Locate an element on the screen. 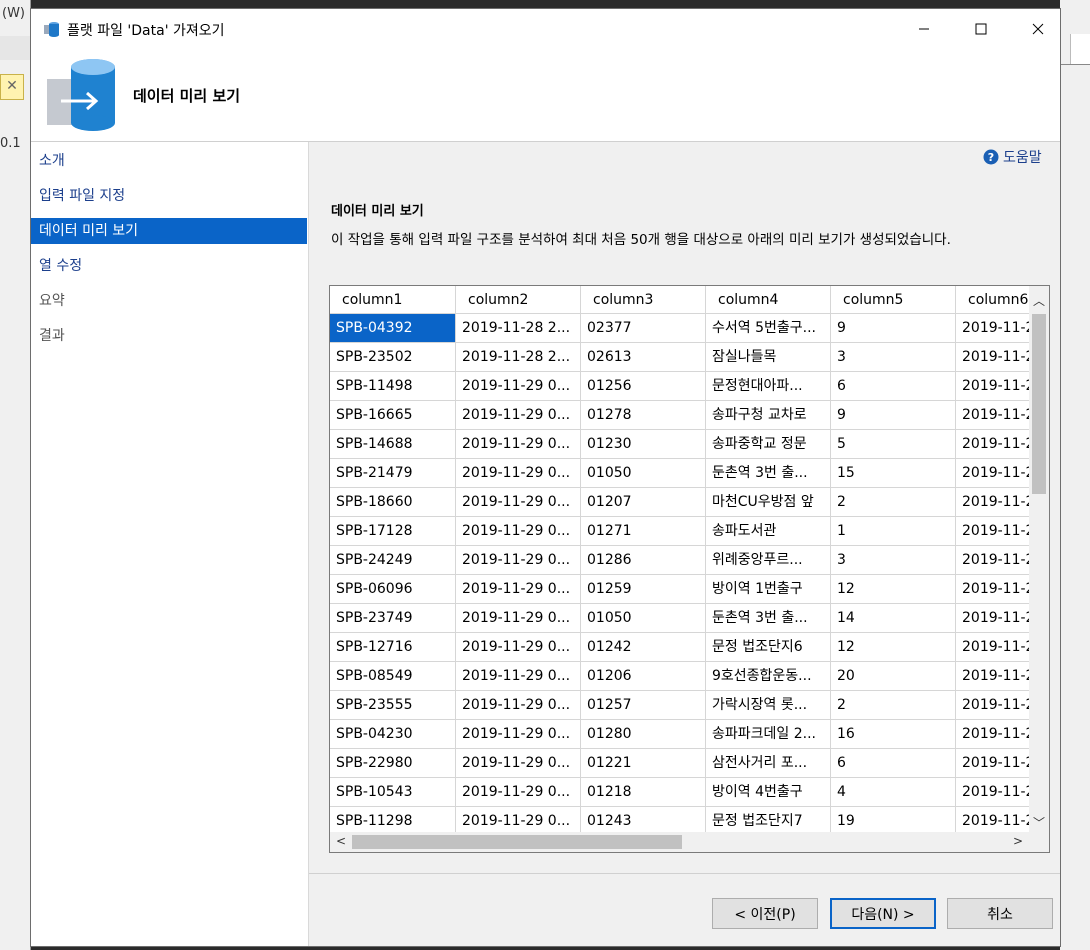  table-cell: 01242 is located at coordinates (643, 647).